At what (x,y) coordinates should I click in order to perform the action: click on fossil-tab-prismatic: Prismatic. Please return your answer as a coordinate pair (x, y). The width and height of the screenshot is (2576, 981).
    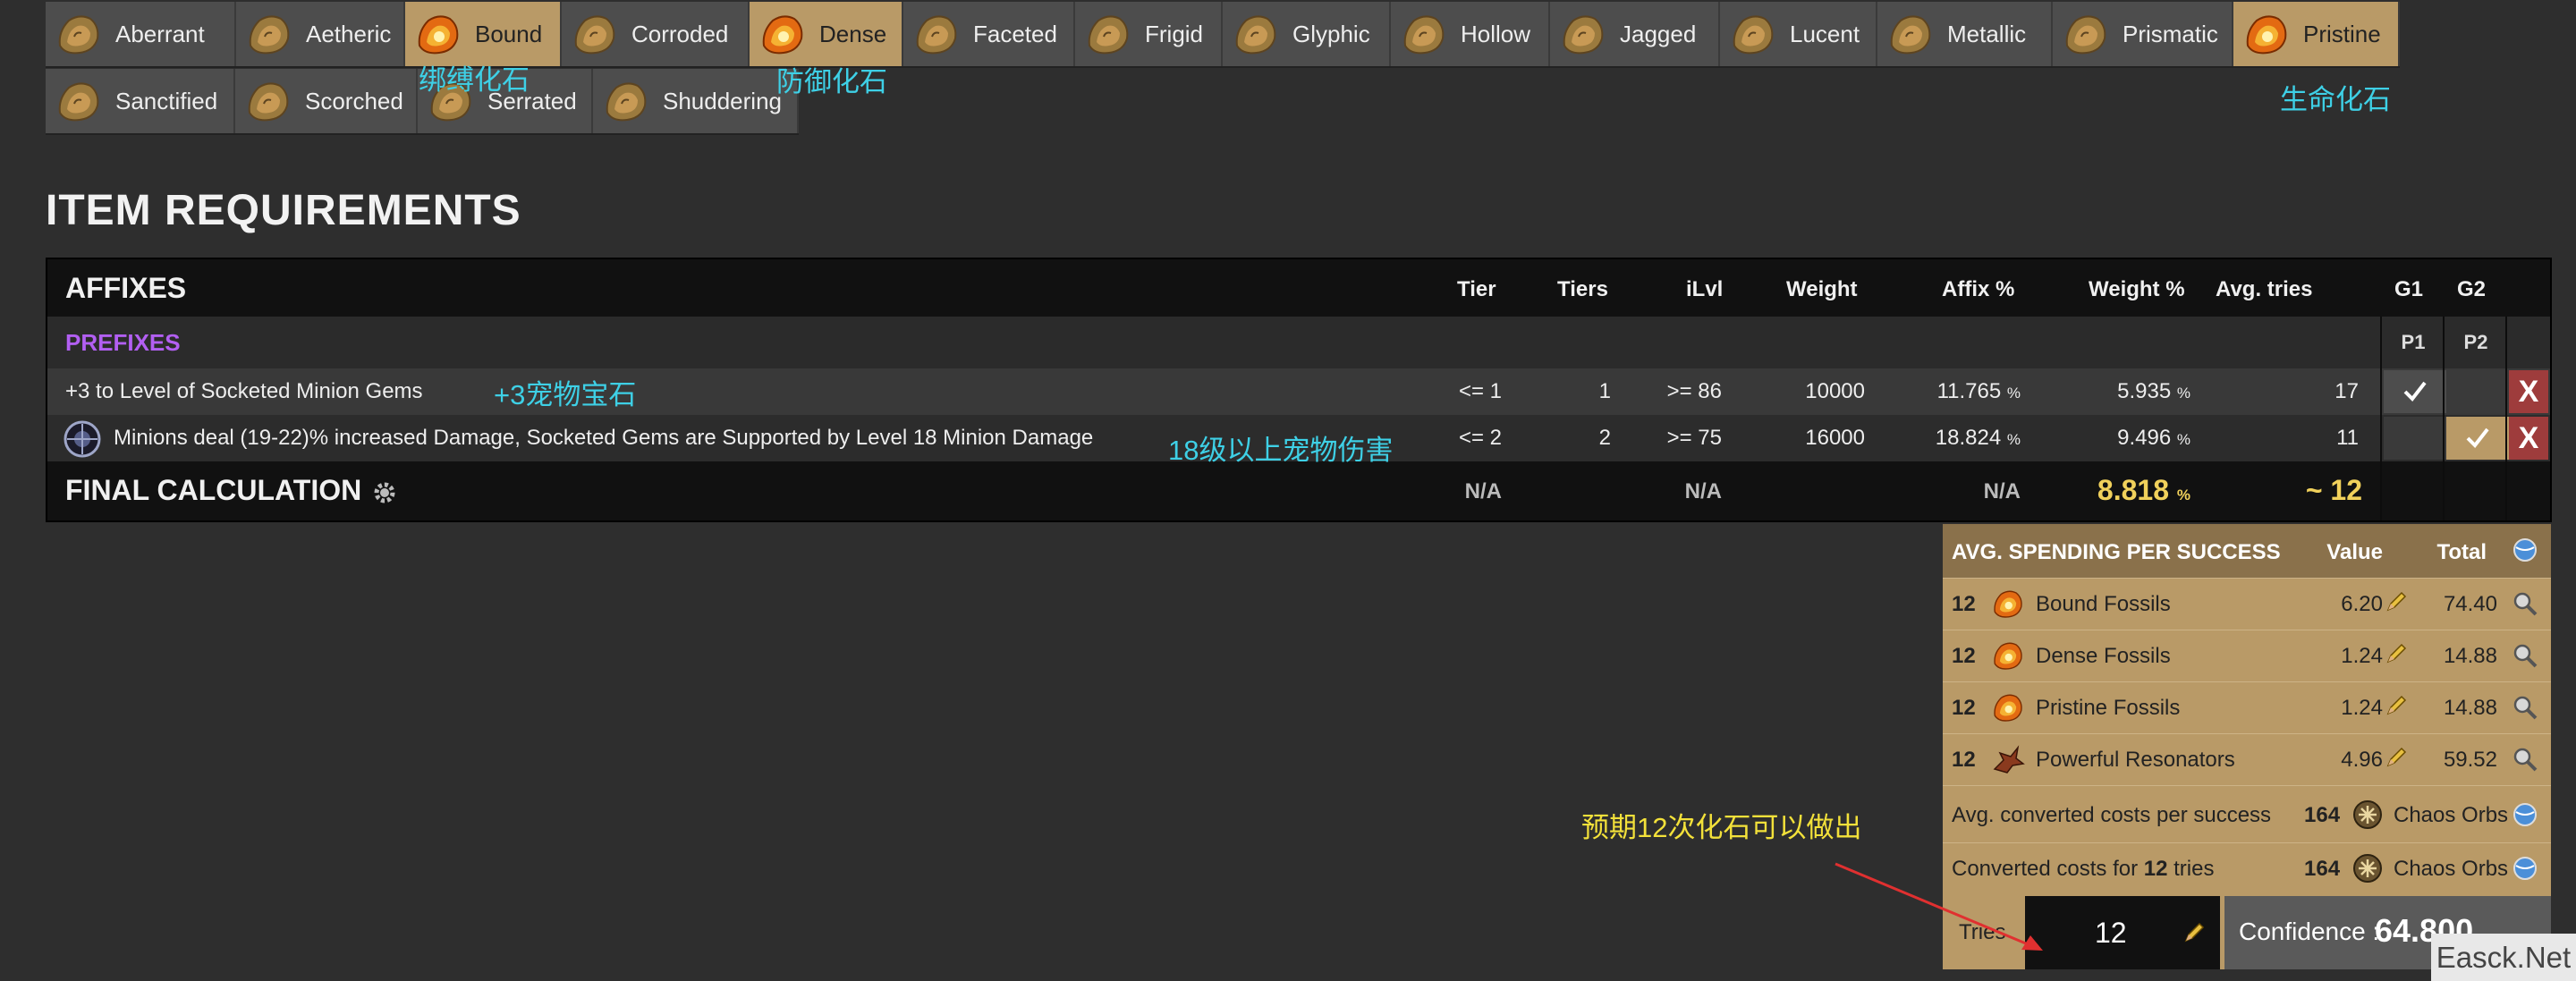
    Looking at the image, I should click on (2143, 34).